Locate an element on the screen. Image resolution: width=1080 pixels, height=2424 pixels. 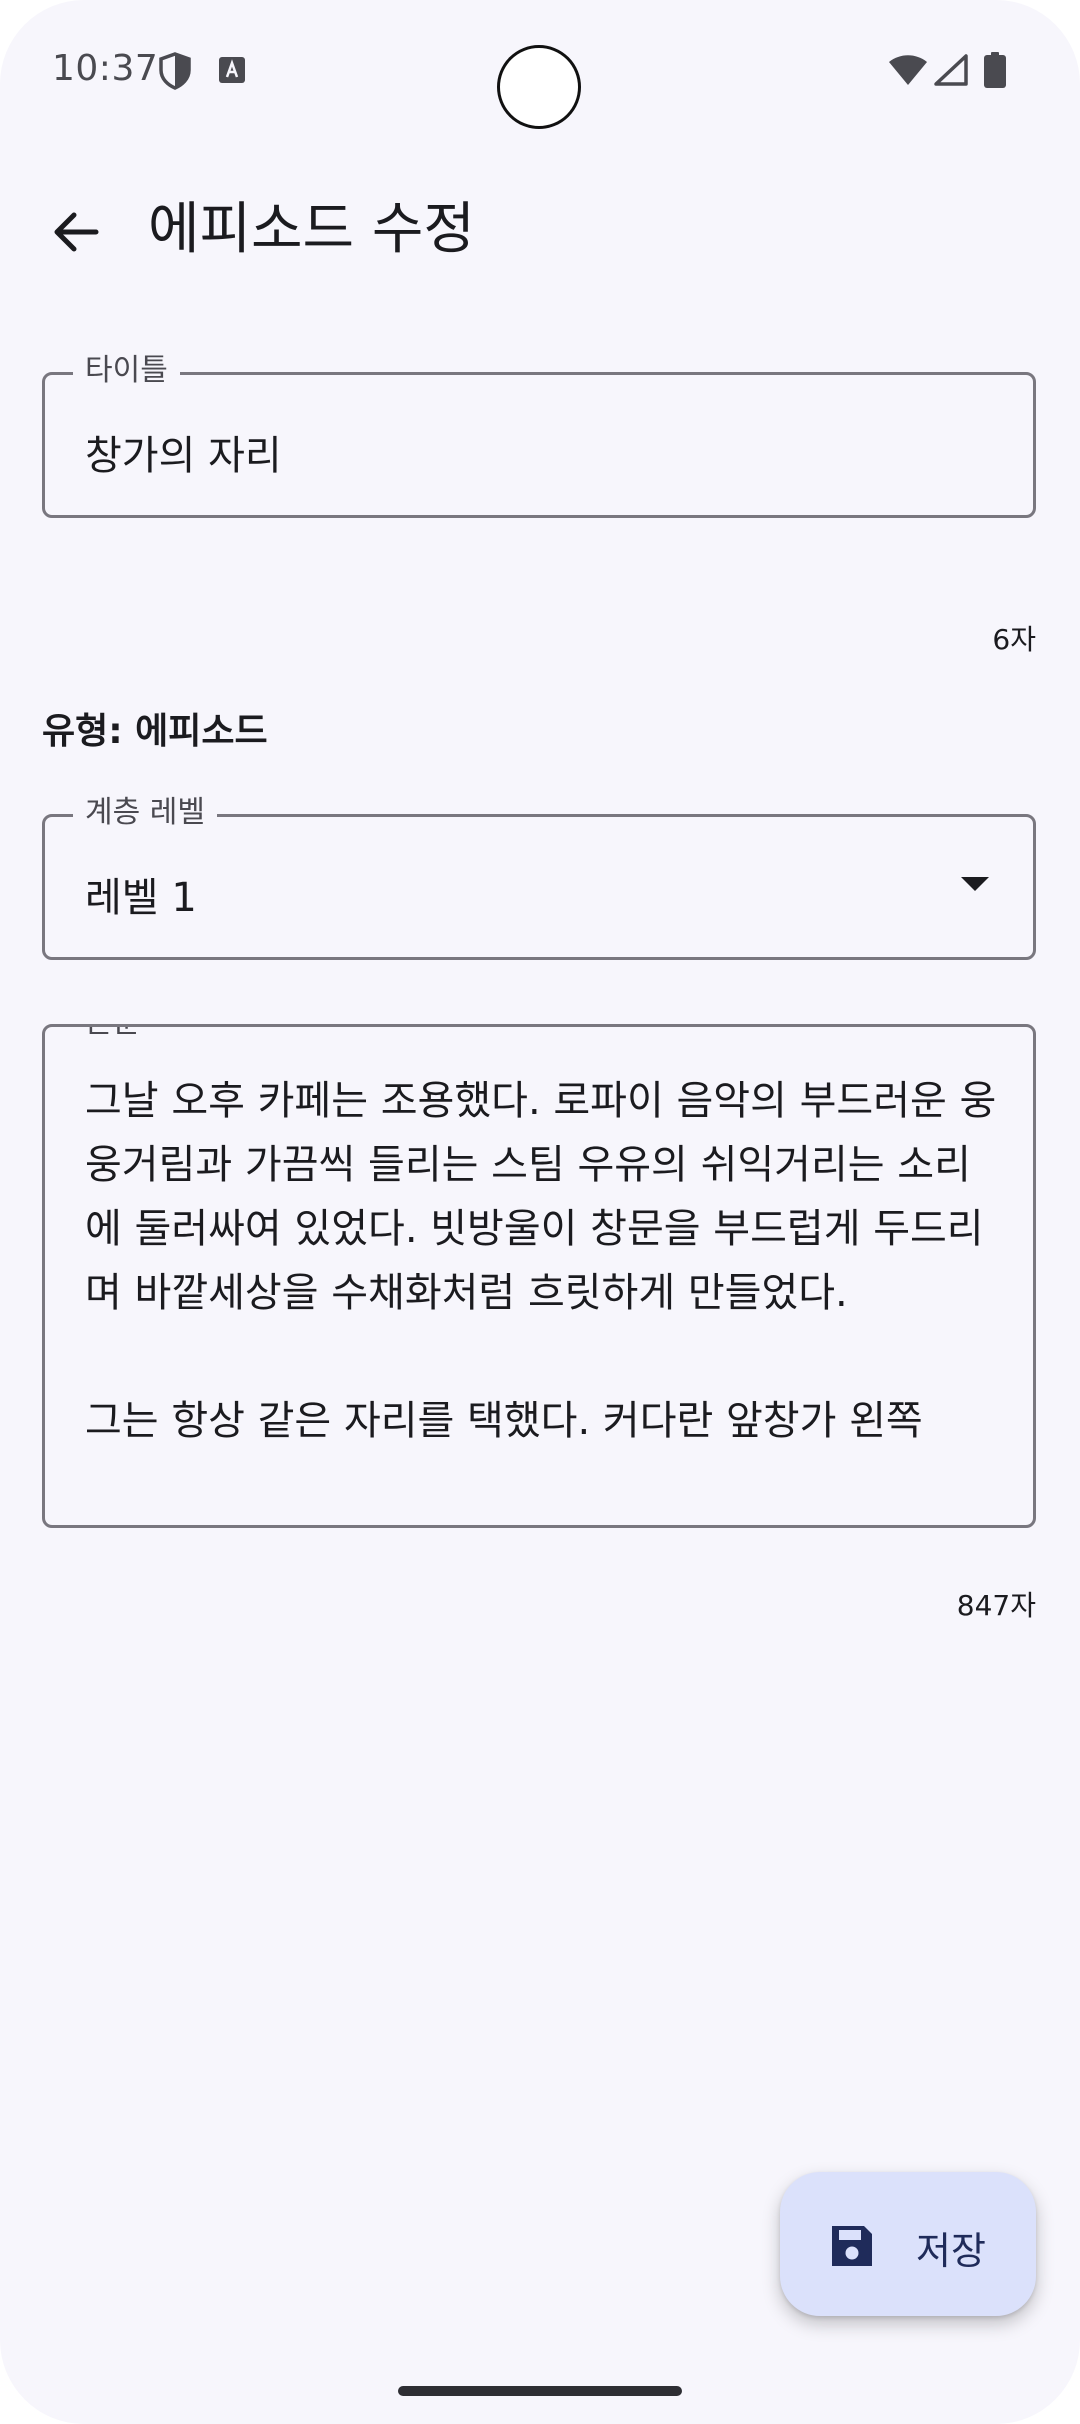
wifi-icon is located at coordinates (908, 70).